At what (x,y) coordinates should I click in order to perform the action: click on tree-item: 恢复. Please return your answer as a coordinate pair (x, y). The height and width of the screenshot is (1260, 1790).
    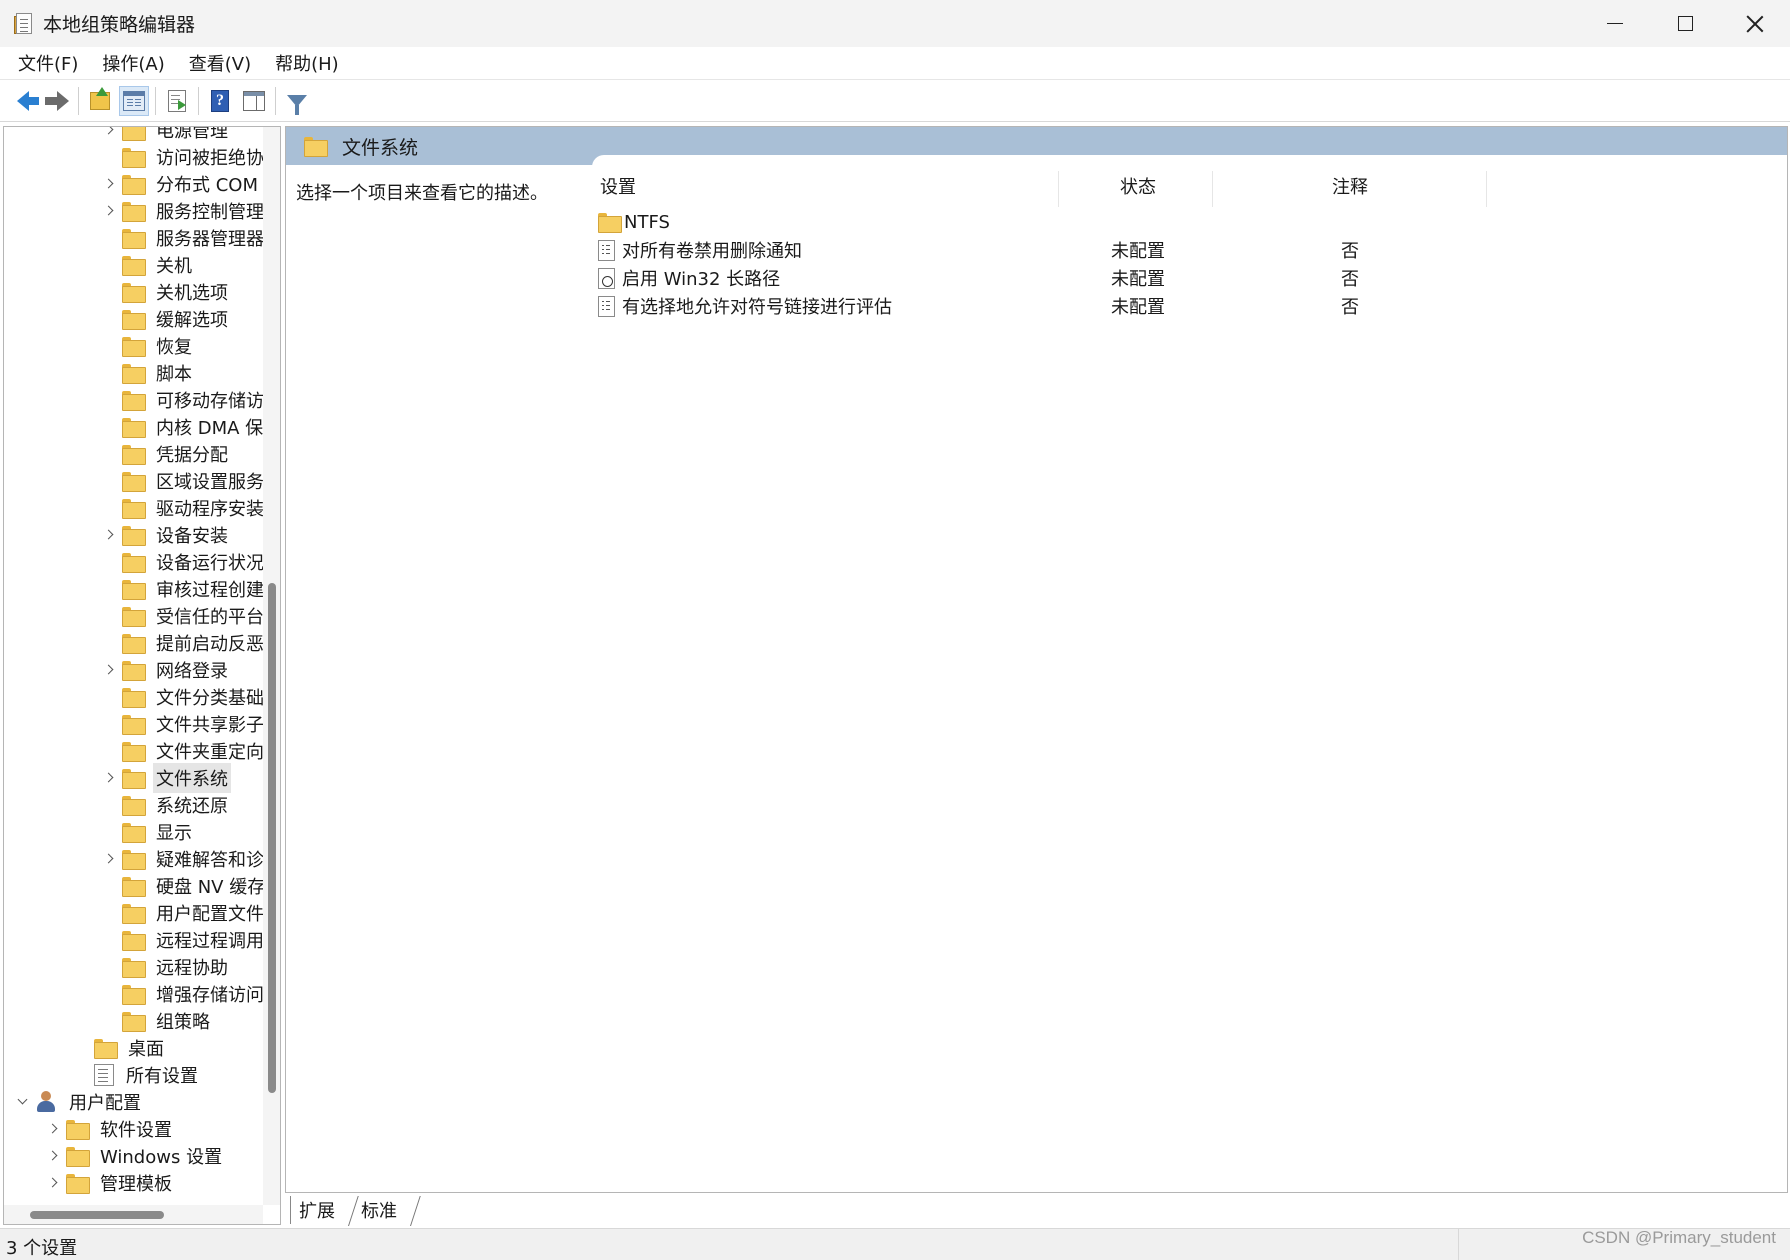
    Looking at the image, I should click on (148, 345).